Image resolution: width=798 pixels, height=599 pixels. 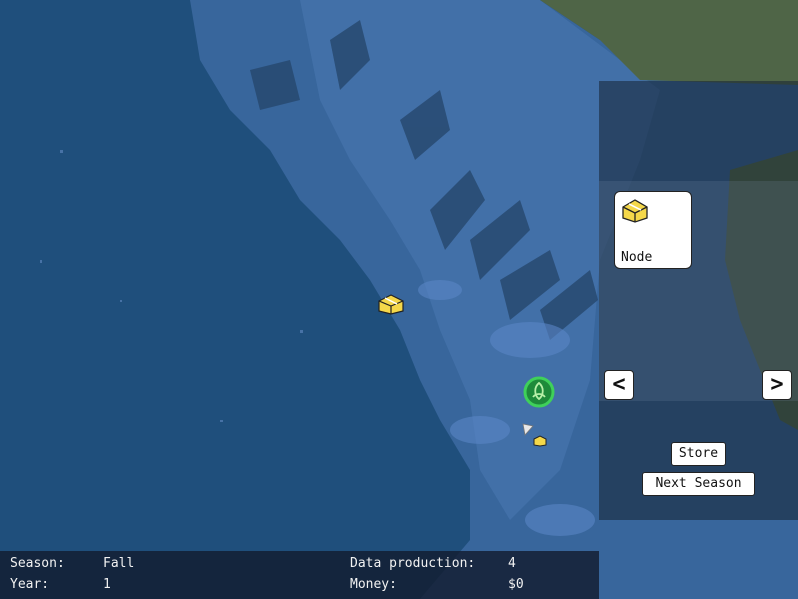 I want to click on year-value: 1, so click(x=107, y=584).